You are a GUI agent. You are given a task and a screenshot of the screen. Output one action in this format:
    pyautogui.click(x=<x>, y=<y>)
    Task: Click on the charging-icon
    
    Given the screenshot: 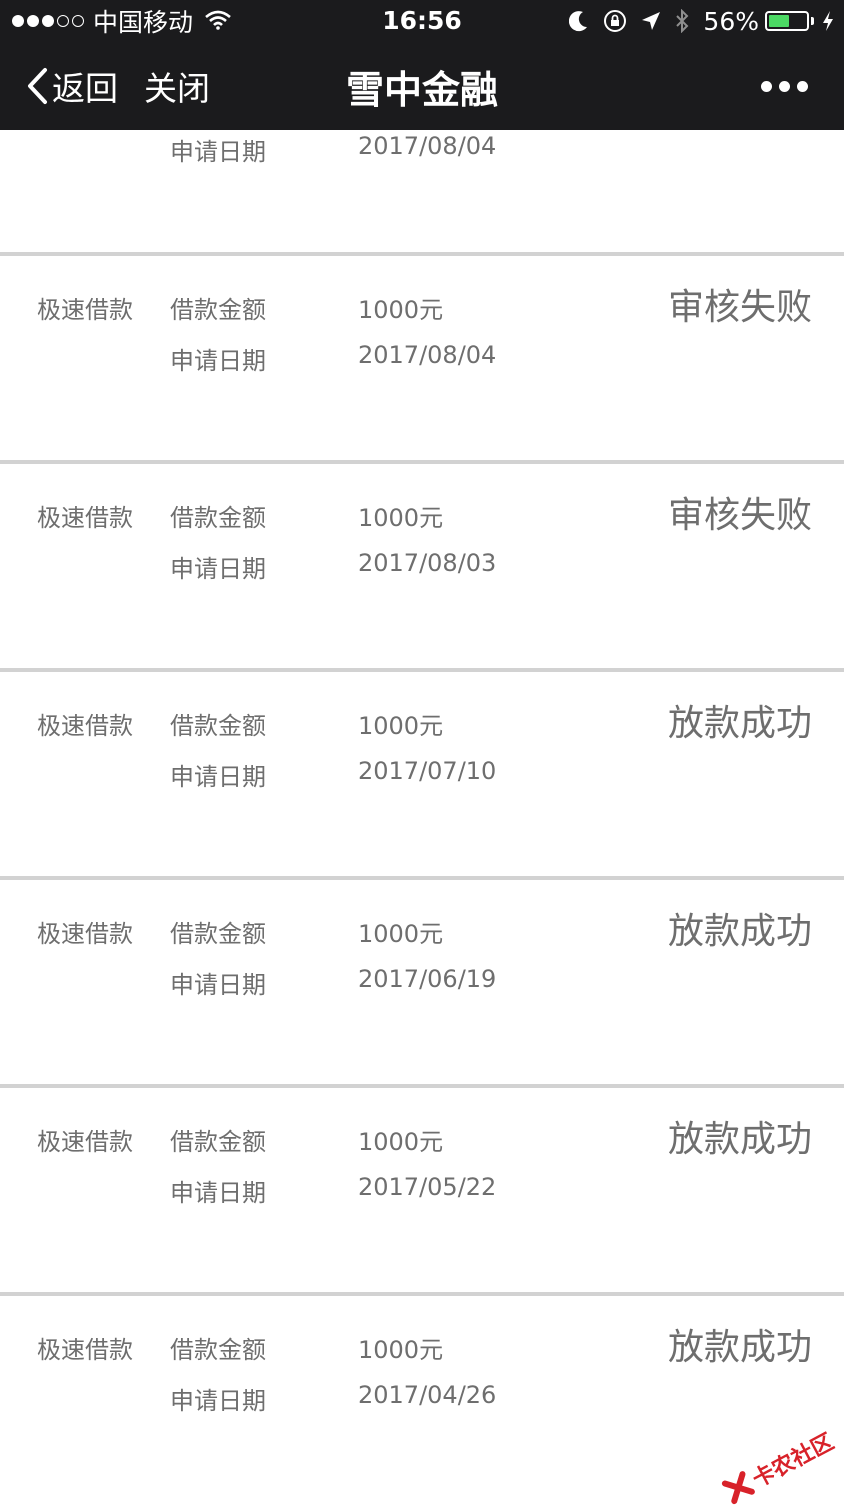 What is the action you would take?
    pyautogui.click(x=828, y=21)
    